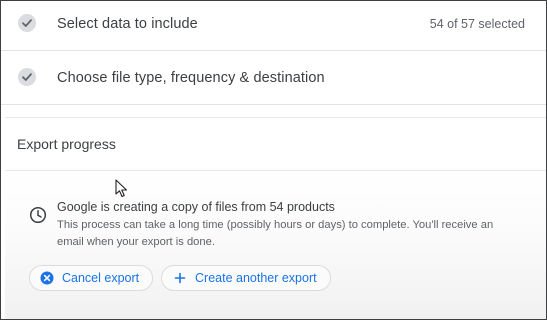 The width and height of the screenshot is (547, 320). Describe the element at coordinates (127, 24) in the screenshot. I see `step-label: Select data to include` at that location.